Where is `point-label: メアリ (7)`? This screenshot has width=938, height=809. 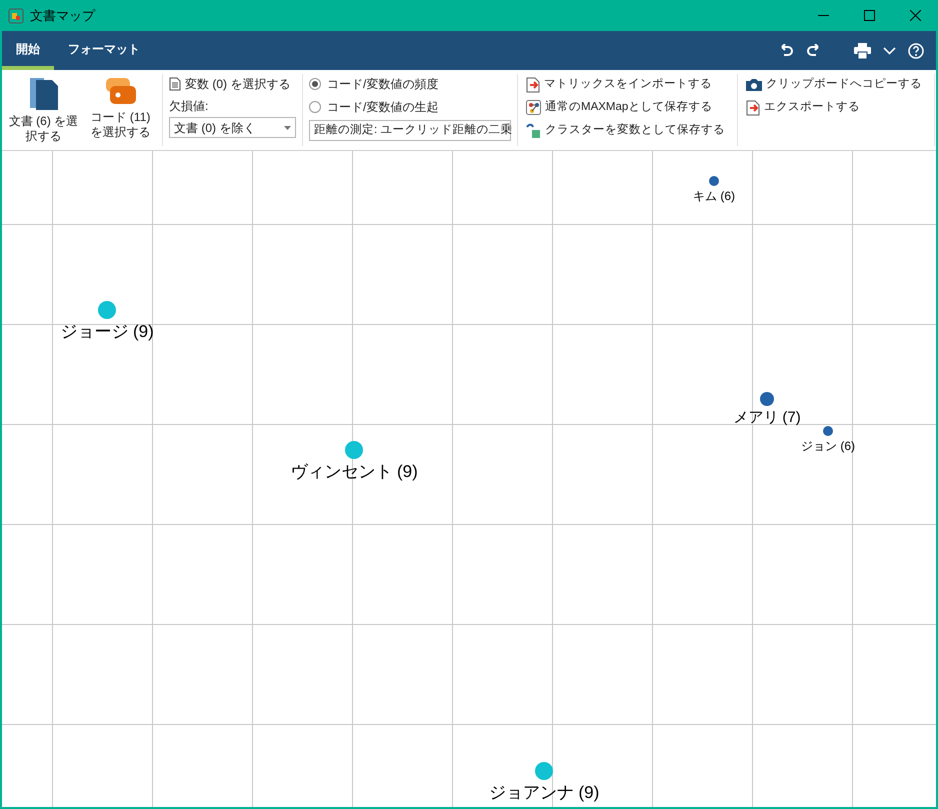
point-label: メアリ (7) is located at coordinates (767, 417).